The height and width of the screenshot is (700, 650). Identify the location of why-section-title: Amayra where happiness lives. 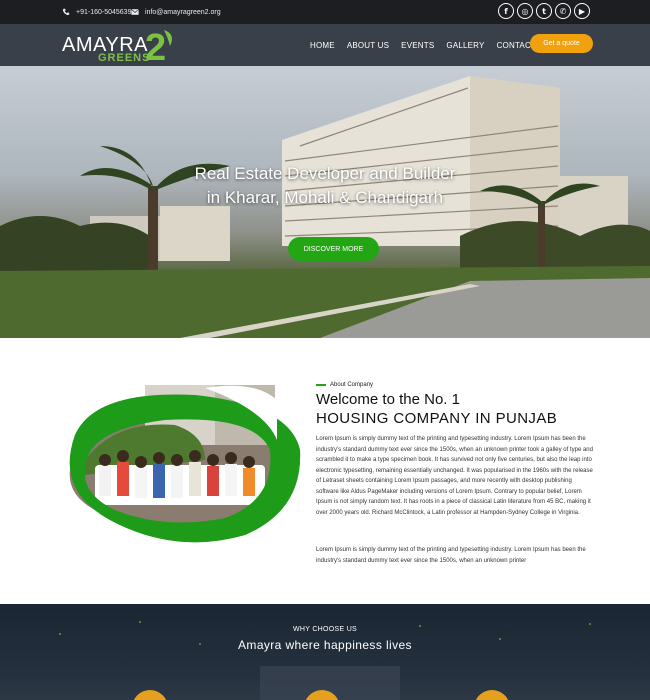
(325, 645).